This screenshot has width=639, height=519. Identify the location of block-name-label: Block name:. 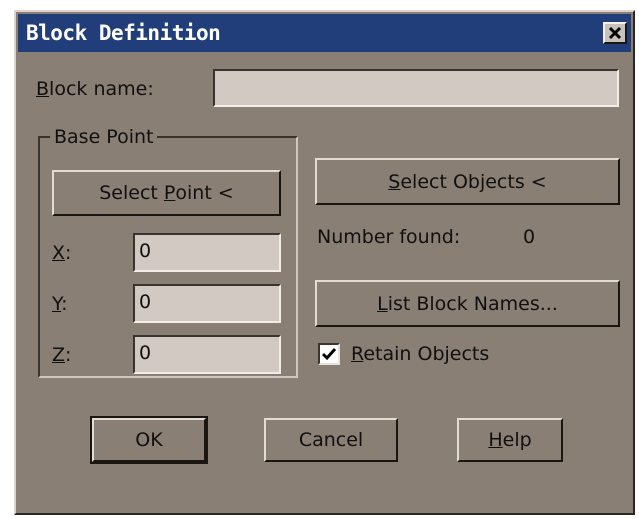
(95, 89).